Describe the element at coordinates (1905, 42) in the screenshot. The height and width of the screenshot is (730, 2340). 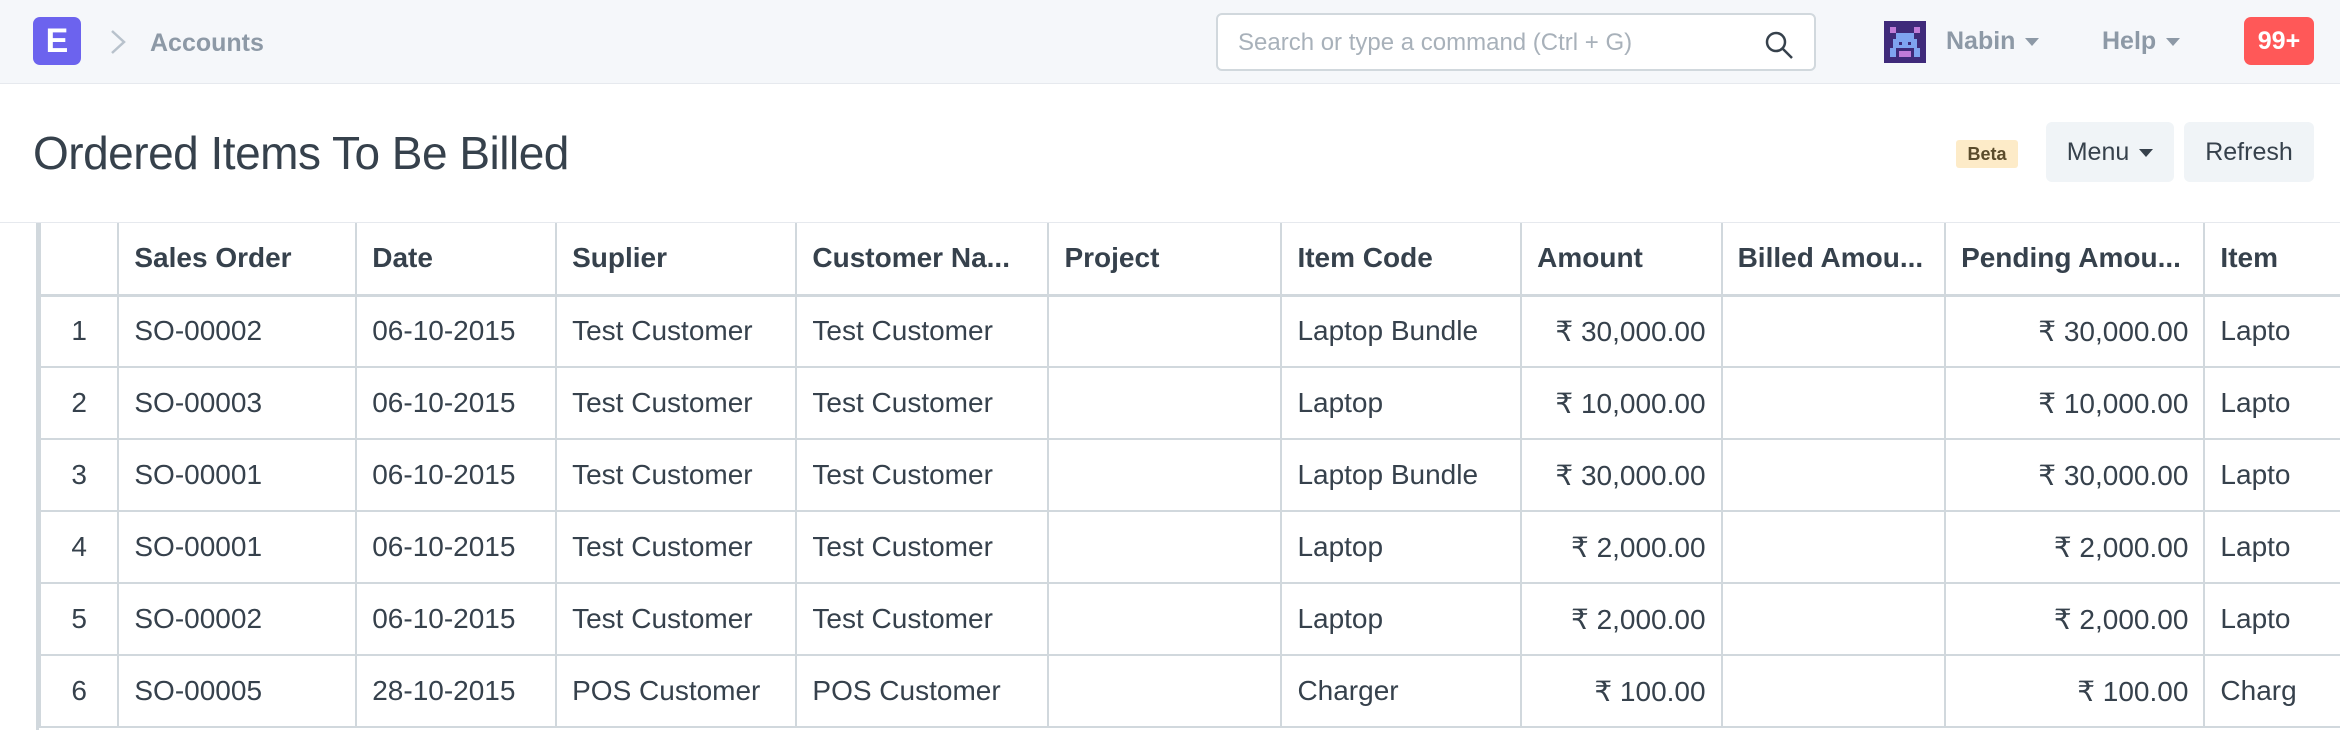
I see `avatar-icon` at that location.